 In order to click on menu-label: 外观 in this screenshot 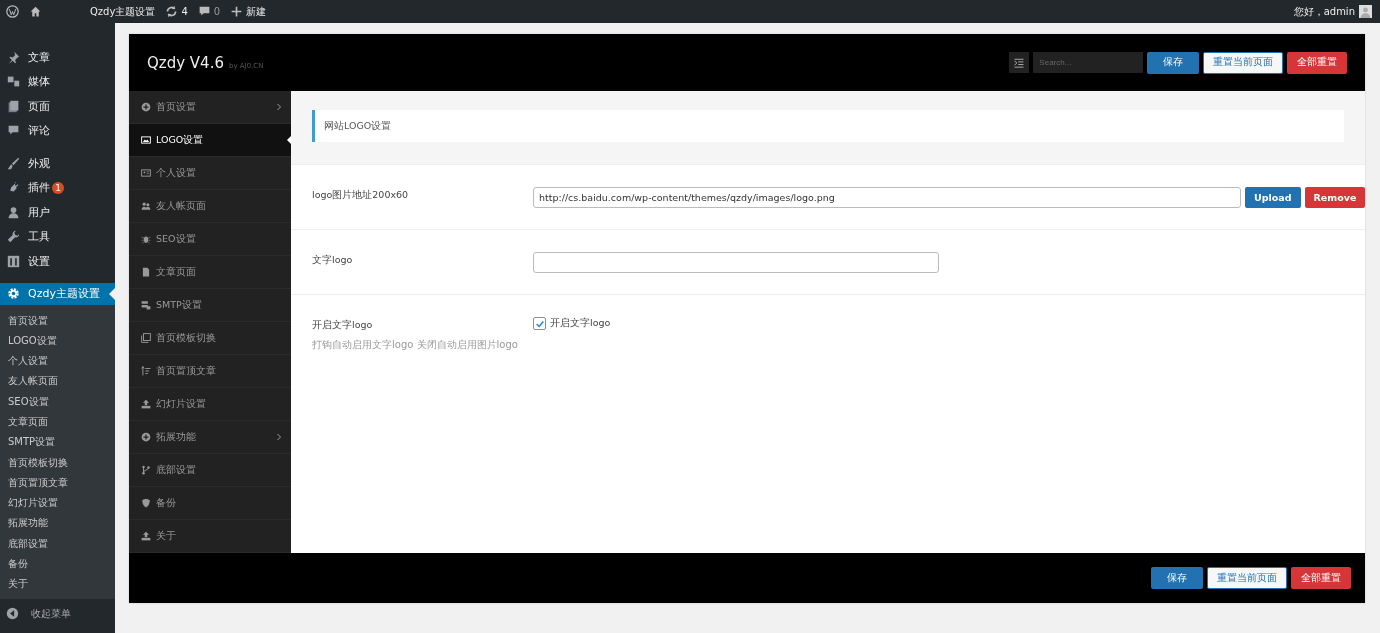, I will do `click(39, 163)`.